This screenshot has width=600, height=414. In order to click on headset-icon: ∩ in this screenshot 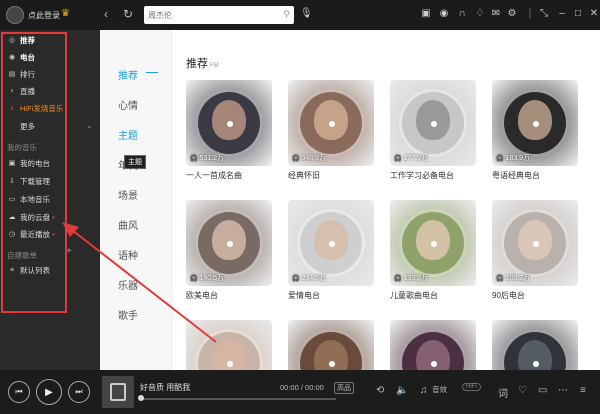, I will do `click(462, 14)`.